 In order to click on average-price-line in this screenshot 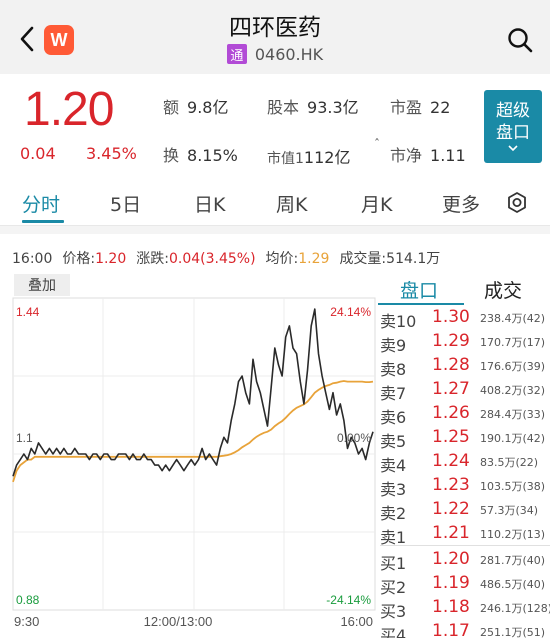, I will do `click(193, 431)`.